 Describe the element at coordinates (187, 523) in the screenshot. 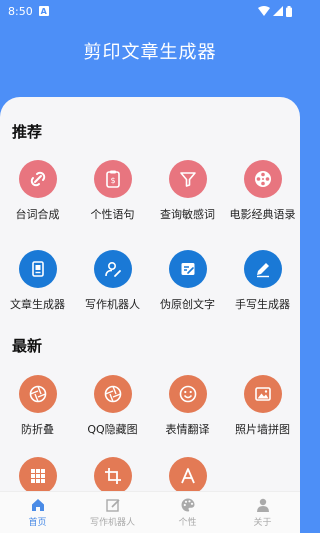

I see `nav-label: 个性` at that location.